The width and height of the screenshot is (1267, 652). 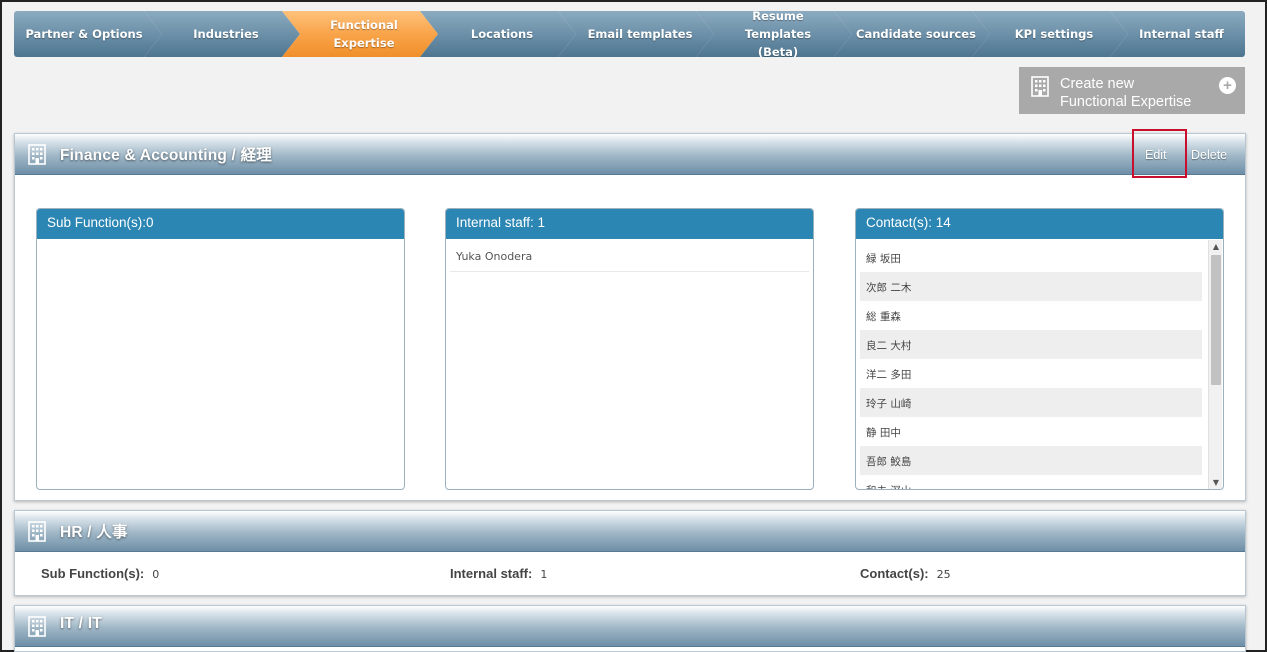 What do you see at coordinates (166, 155) in the screenshot?
I see `panel-title: Finance & Accounting / 経理` at bounding box center [166, 155].